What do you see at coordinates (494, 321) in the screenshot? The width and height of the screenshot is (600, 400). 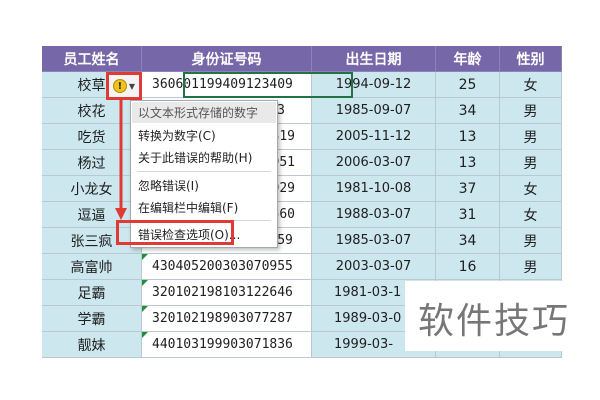 I see `watermark-text: 软件技巧` at bounding box center [494, 321].